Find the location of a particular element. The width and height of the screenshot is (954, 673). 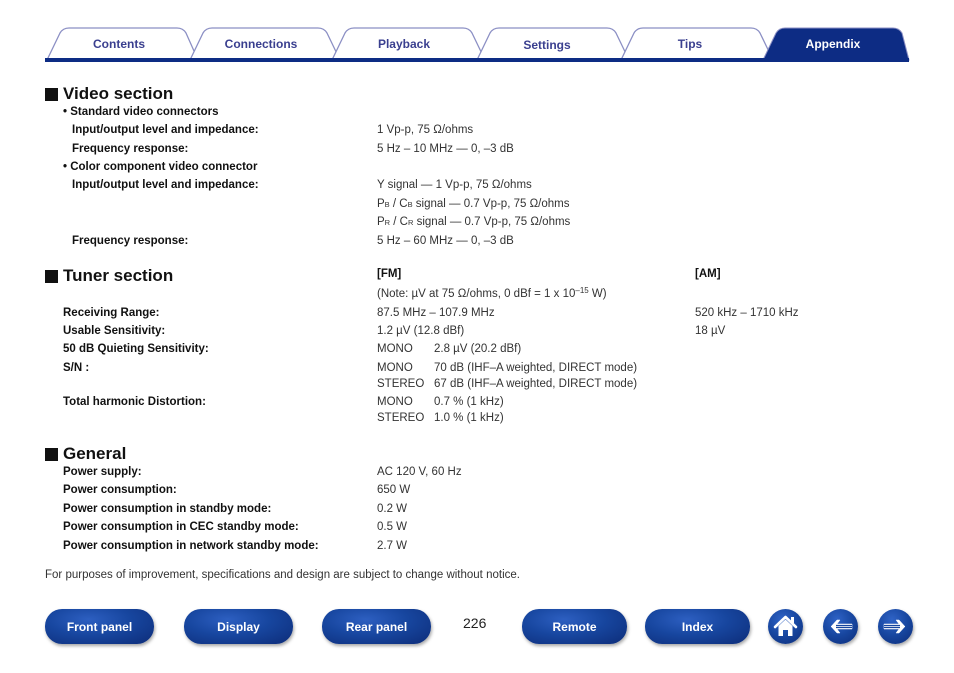

tab-contents: Contents is located at coordinates (119, 44).